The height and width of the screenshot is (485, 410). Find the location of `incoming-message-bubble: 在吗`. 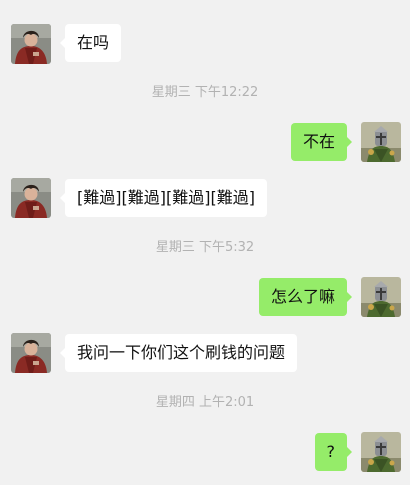

incoming-message-bubble: 在吗 is located at coordinates (90, 43).